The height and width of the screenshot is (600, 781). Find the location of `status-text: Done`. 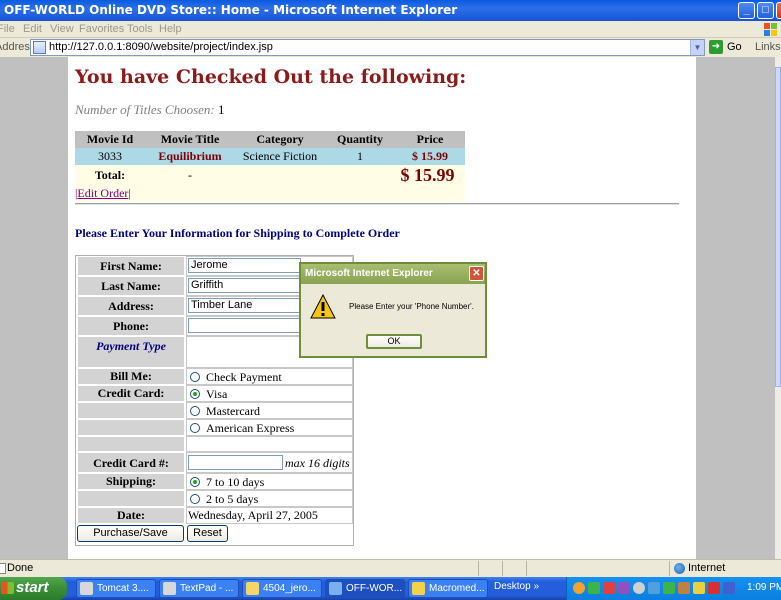

status-text: Done is located at coordinates (20, 568).